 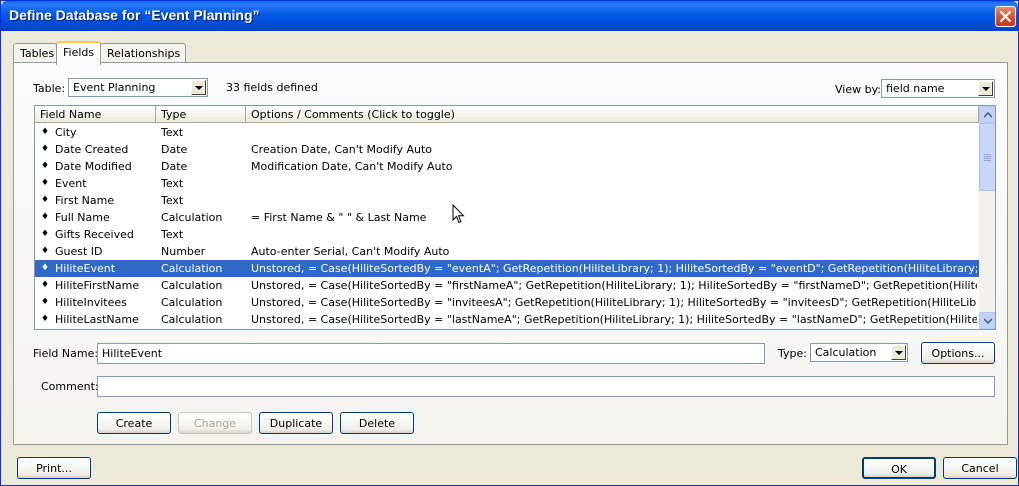 What do you see at coordinates (66, 353) in the screenshot?
I see `field-name-label: Field Name:` at bounding box center [66, 353].